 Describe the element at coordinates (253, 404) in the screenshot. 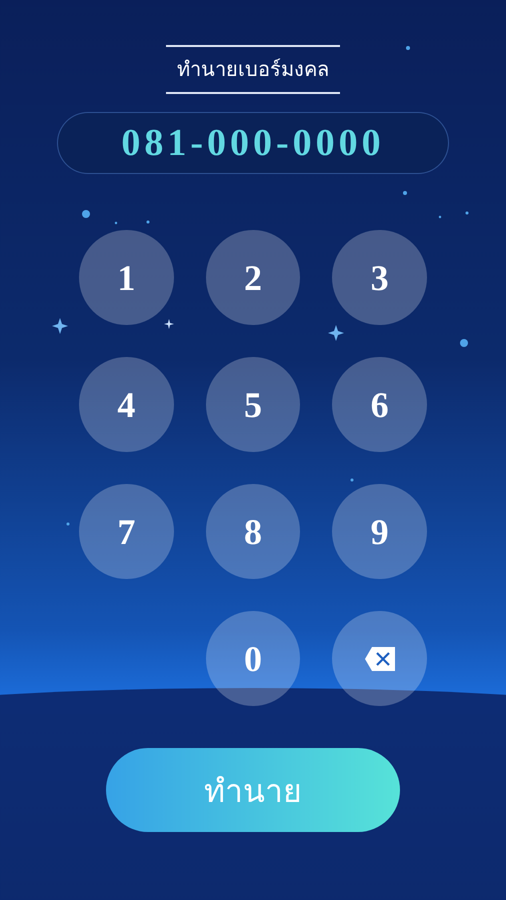

I see `digit-key: 5` at that location.